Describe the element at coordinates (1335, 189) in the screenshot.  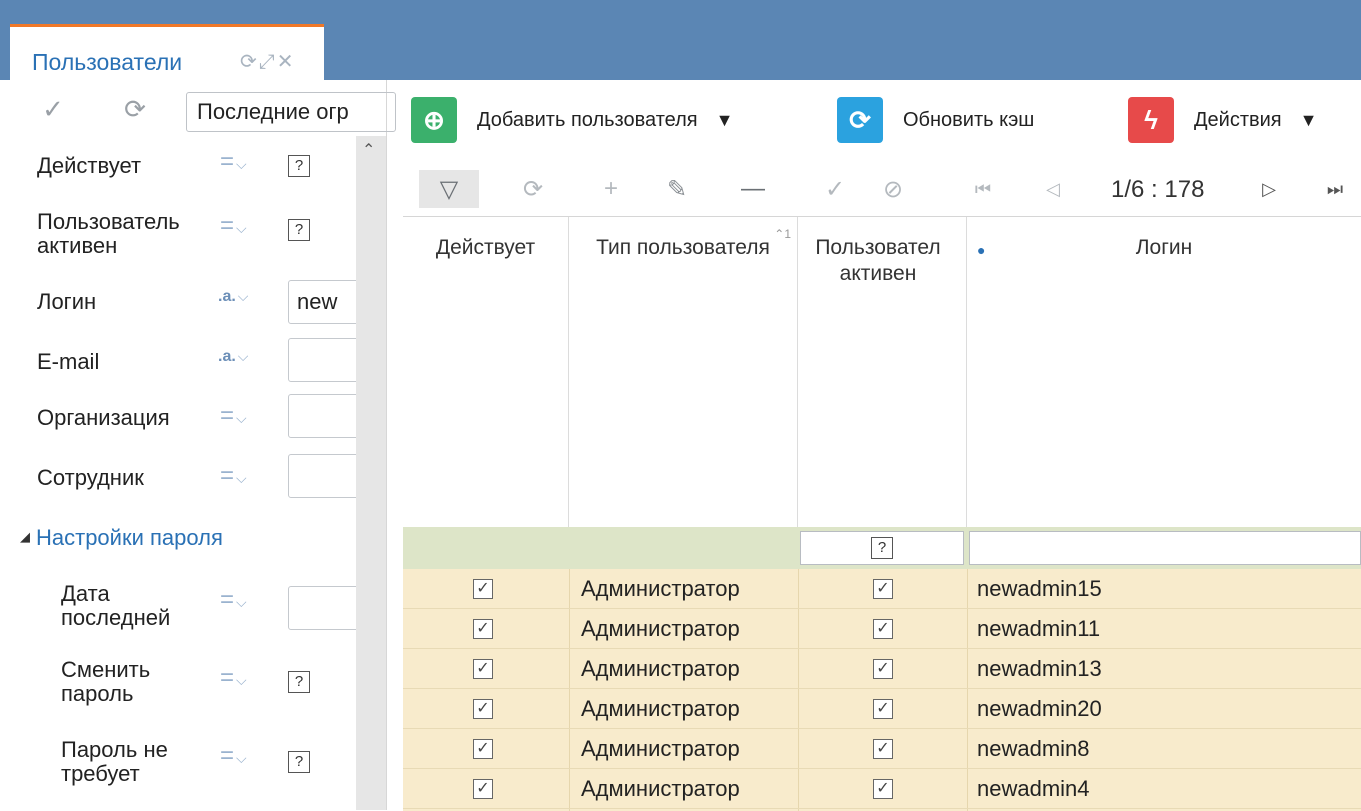
I see `last-page-icon: ⏭` at that location.